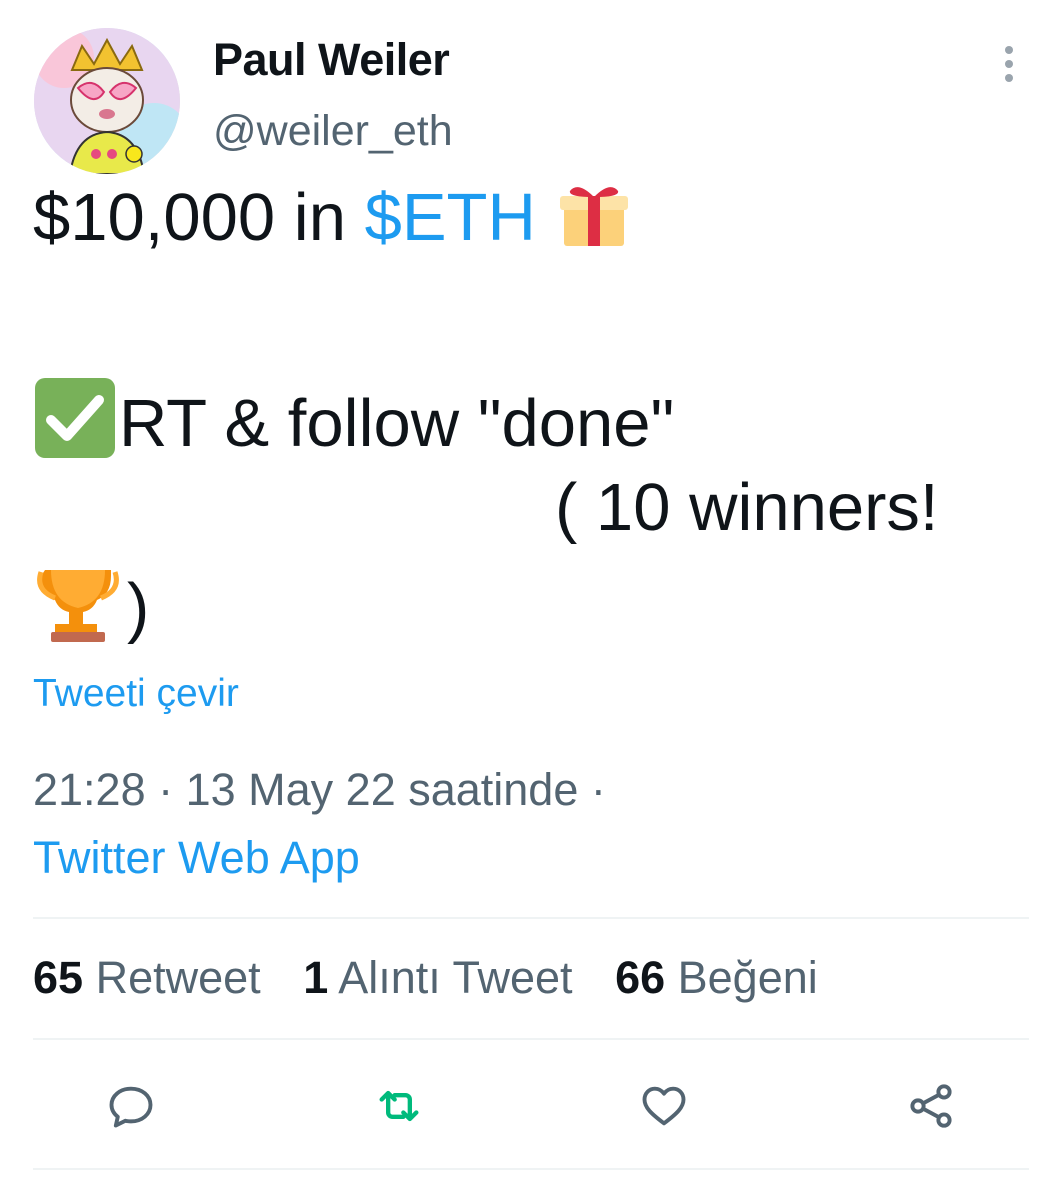 The height and width of the screenshot is (1200, 1062). Describe the element at coordinates (640, 977) in the screenshot. I see `like-count: 66` at that location.